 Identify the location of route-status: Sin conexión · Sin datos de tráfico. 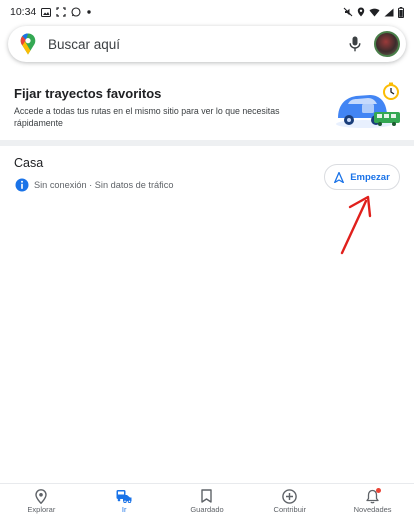
(104, 185).